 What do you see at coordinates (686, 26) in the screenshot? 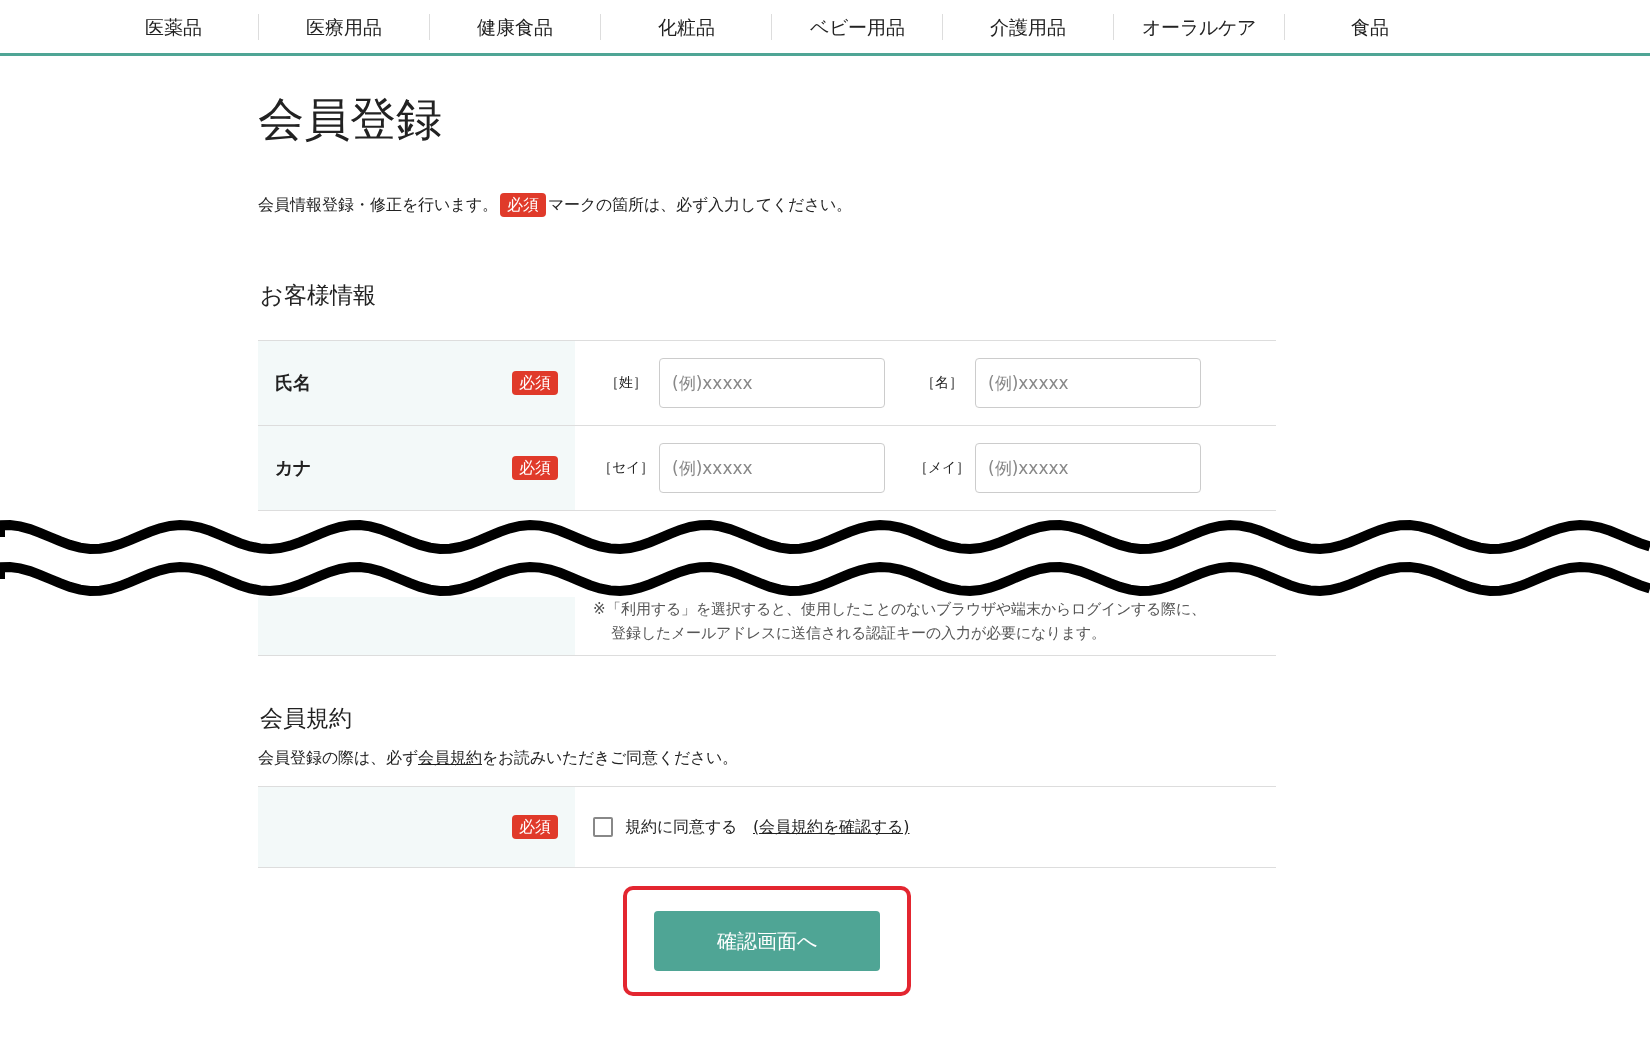
I see `nav-link: 化粧品` at bounding box center [686, 26].